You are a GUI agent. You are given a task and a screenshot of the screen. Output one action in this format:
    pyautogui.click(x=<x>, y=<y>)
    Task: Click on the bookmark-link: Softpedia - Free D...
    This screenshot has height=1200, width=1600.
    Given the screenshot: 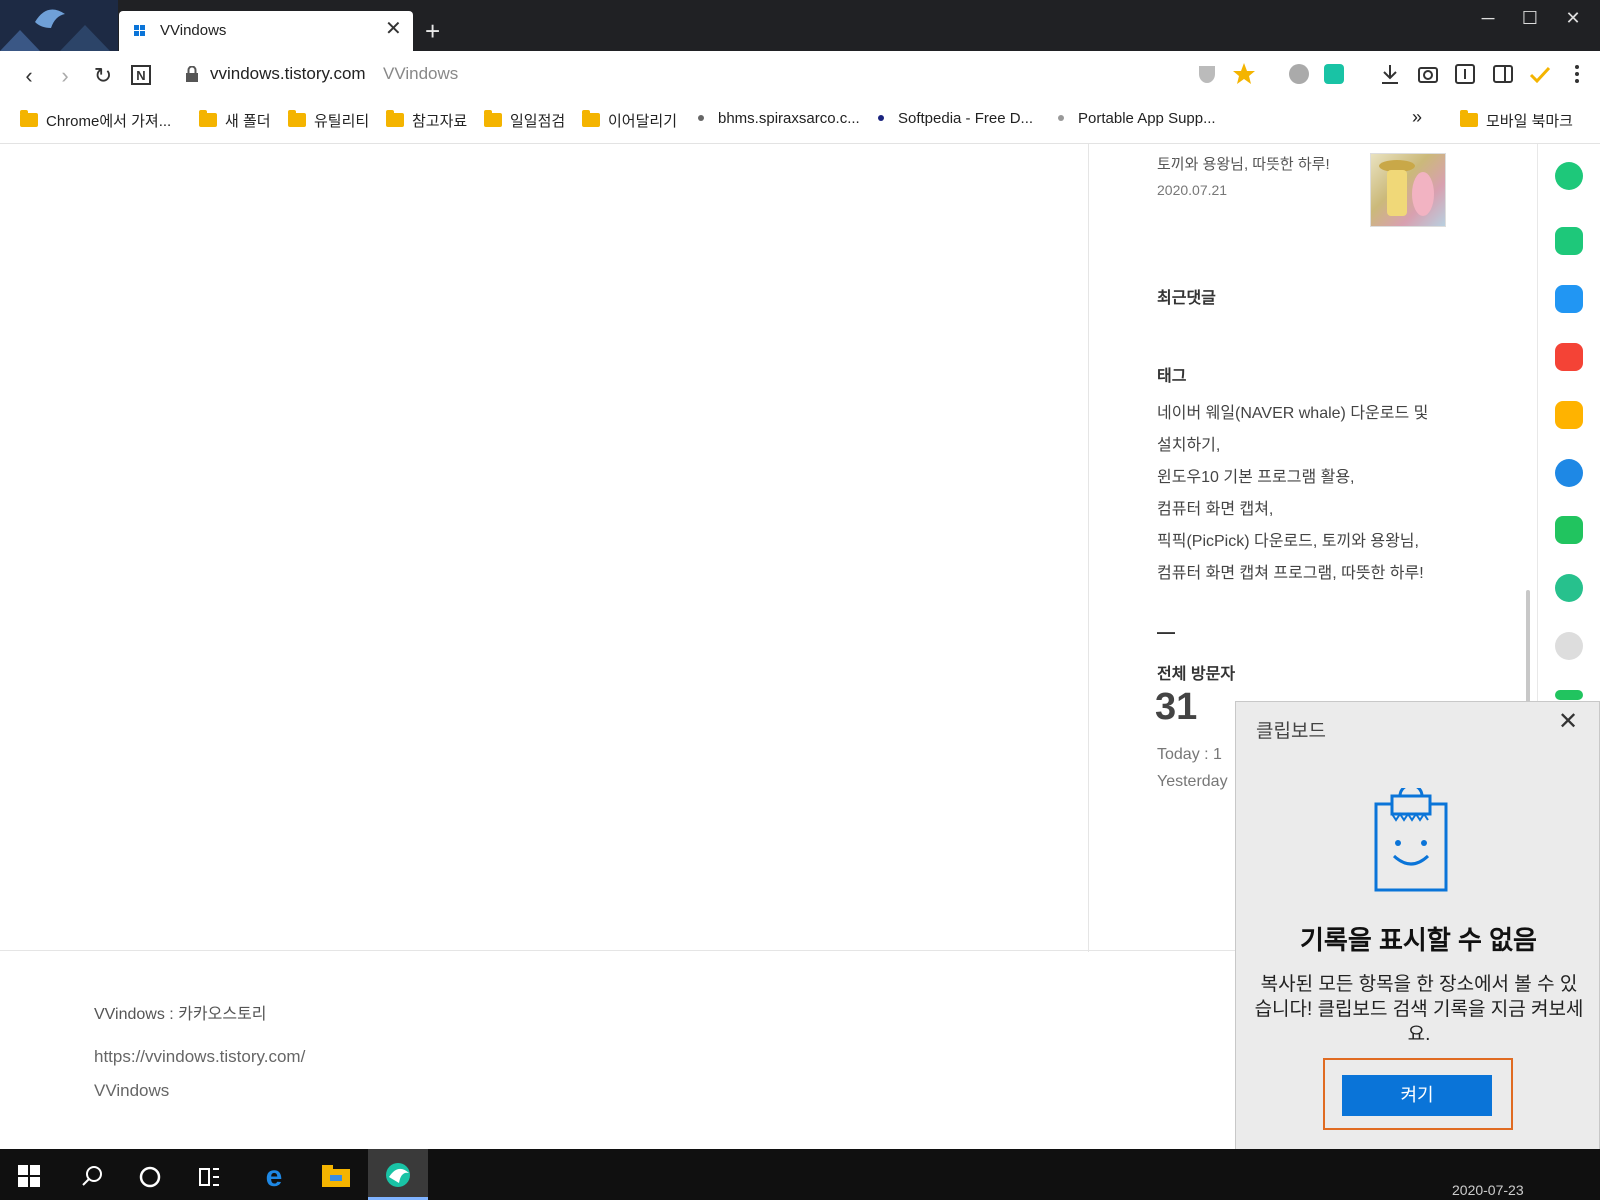 What is the action you would take?
    pyautogui.click(x=955, y=118)
    